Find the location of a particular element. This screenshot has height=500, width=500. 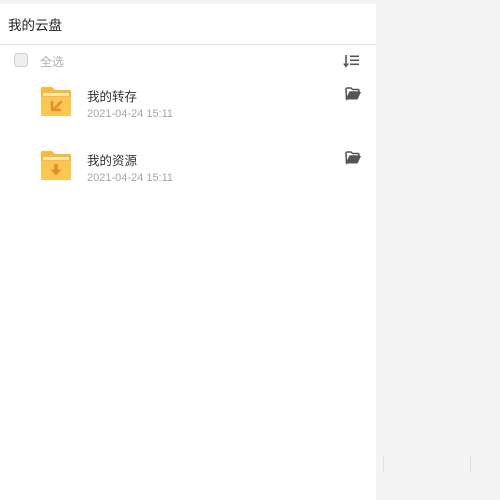

select-all-checkbox is located at coordinates (21, 60).